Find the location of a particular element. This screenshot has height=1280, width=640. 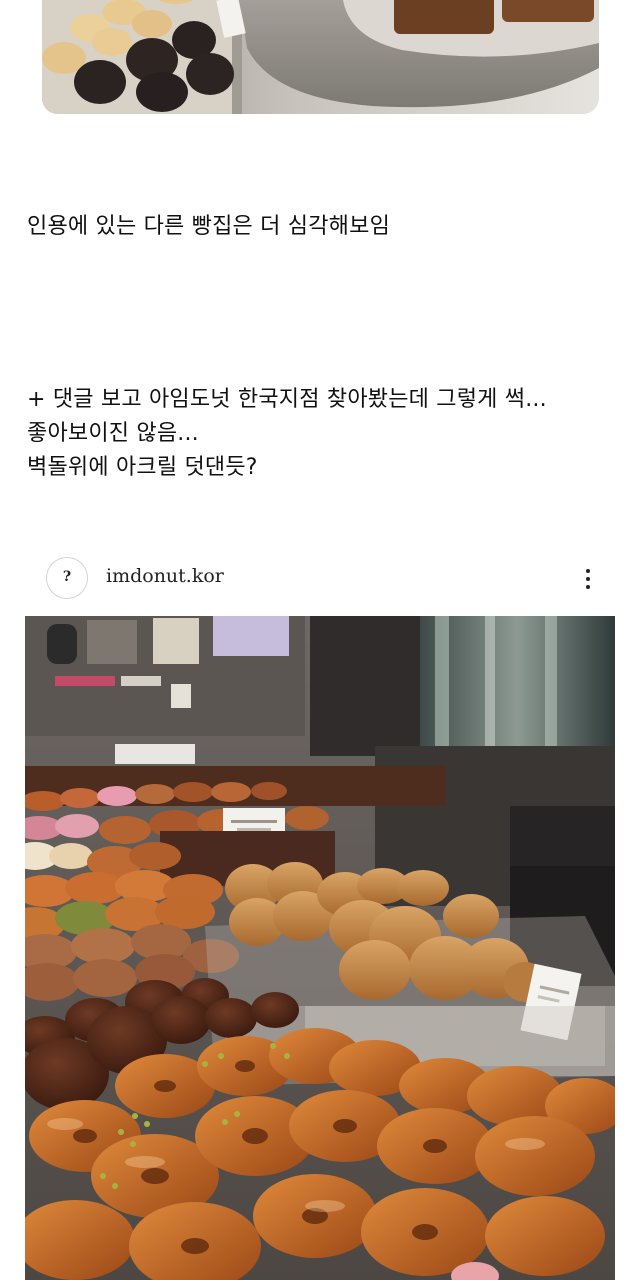

avatar: ? is located at coordinates (67, 578).